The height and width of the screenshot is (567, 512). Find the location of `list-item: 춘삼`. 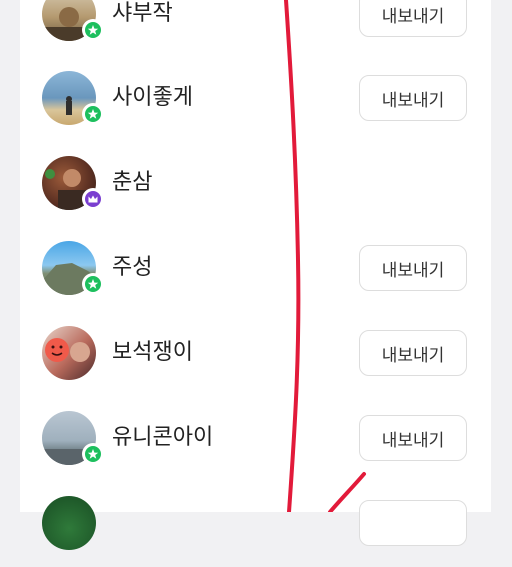

list-item: 춘삼 is located at coordinates (255, 184).